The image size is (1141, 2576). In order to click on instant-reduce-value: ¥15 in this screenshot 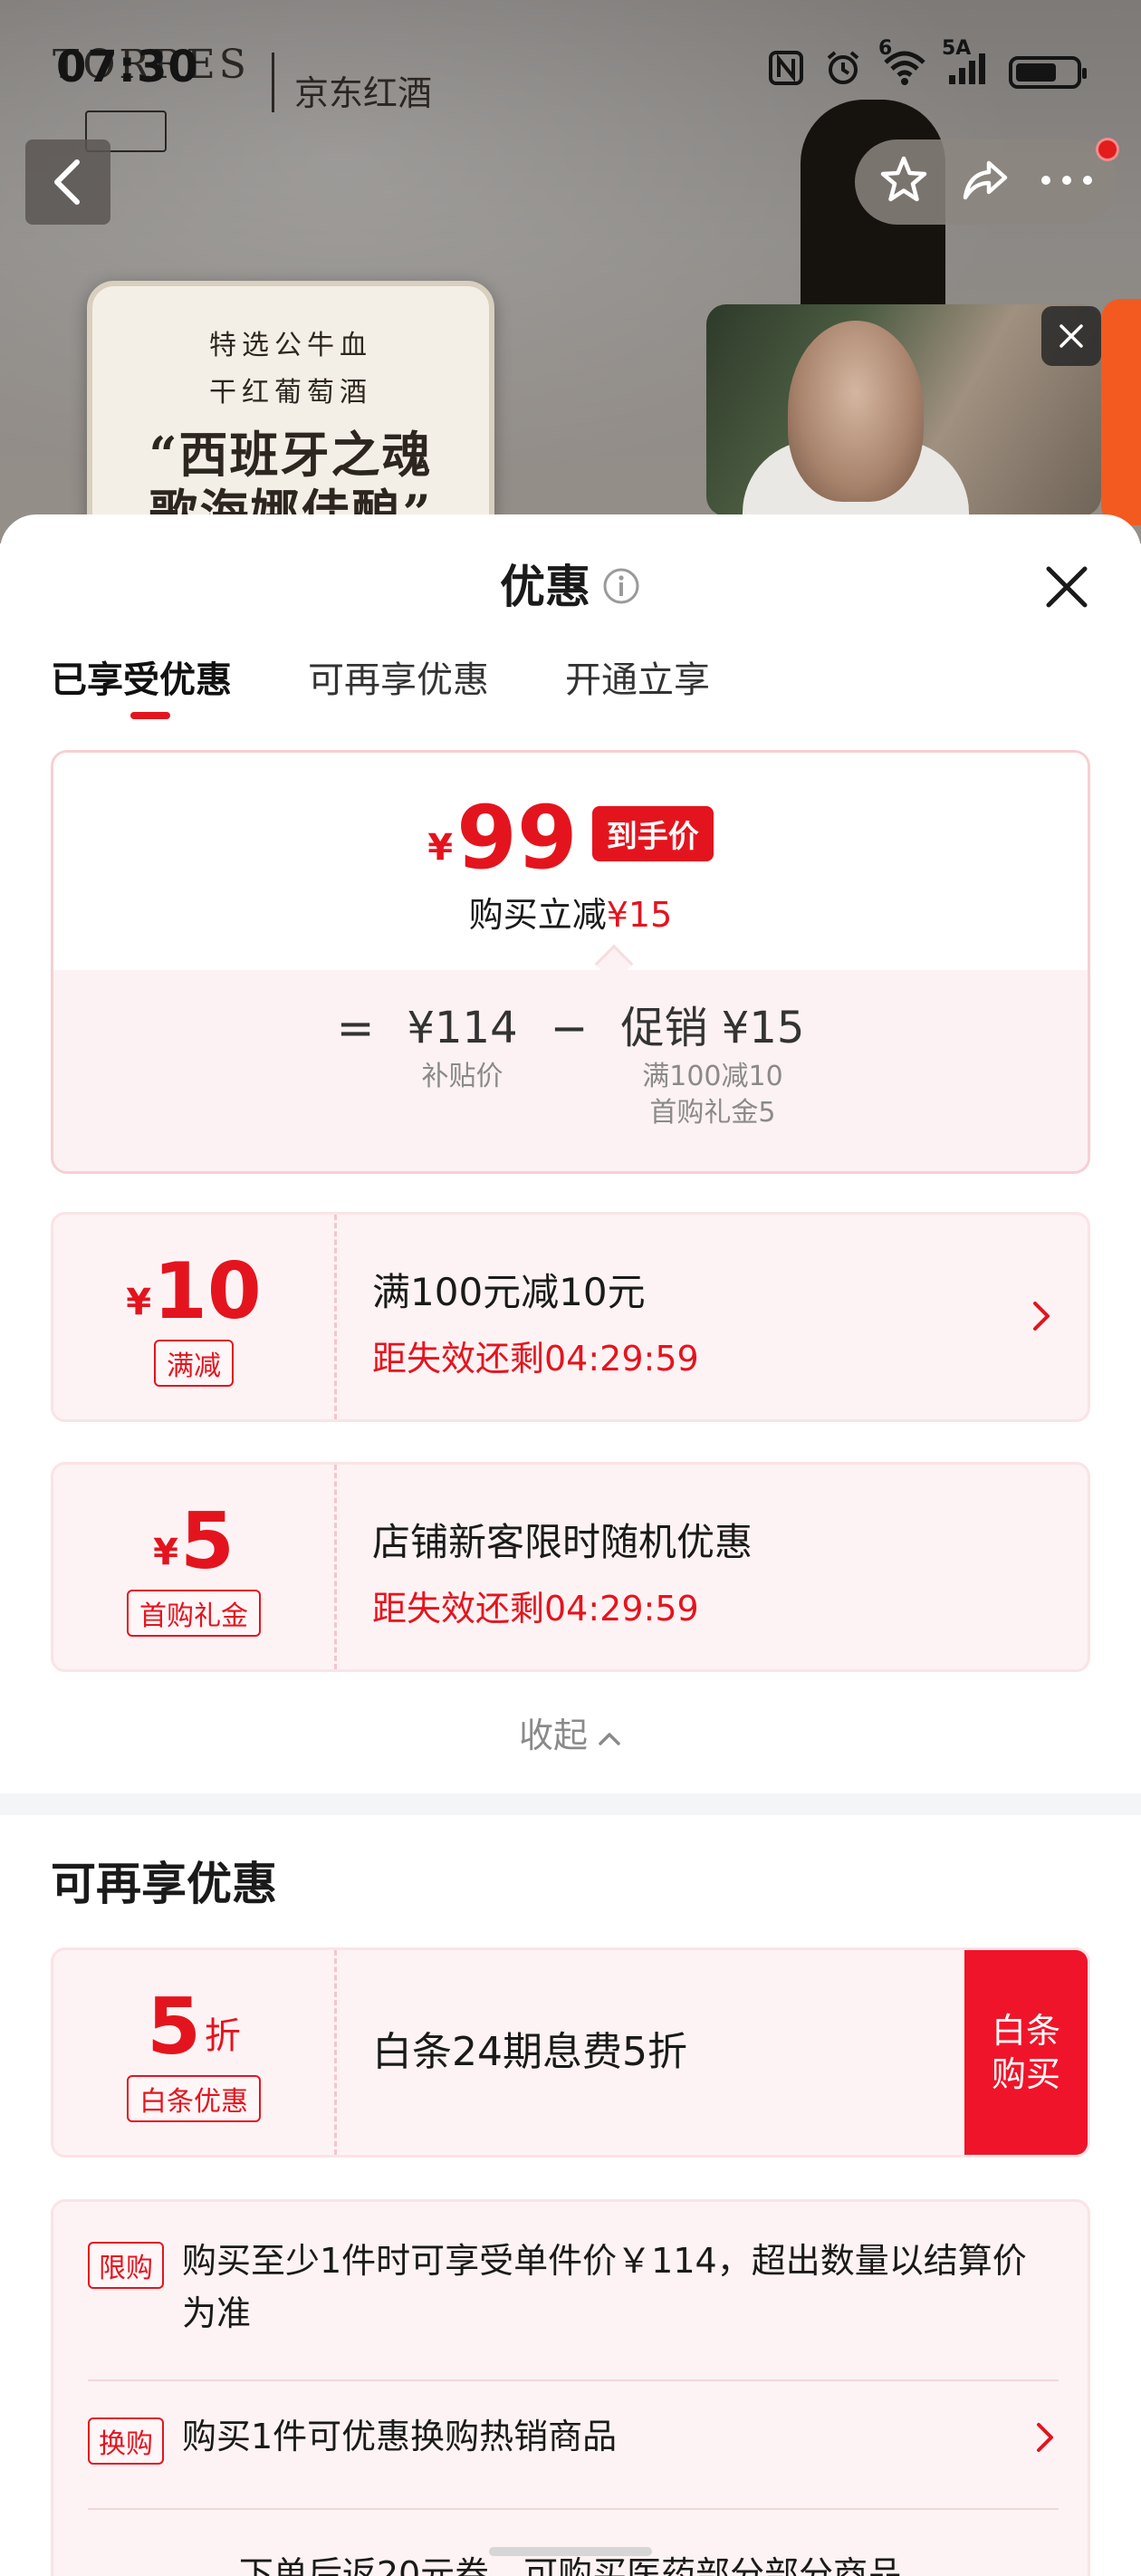, I will do `click(639, 915)`.